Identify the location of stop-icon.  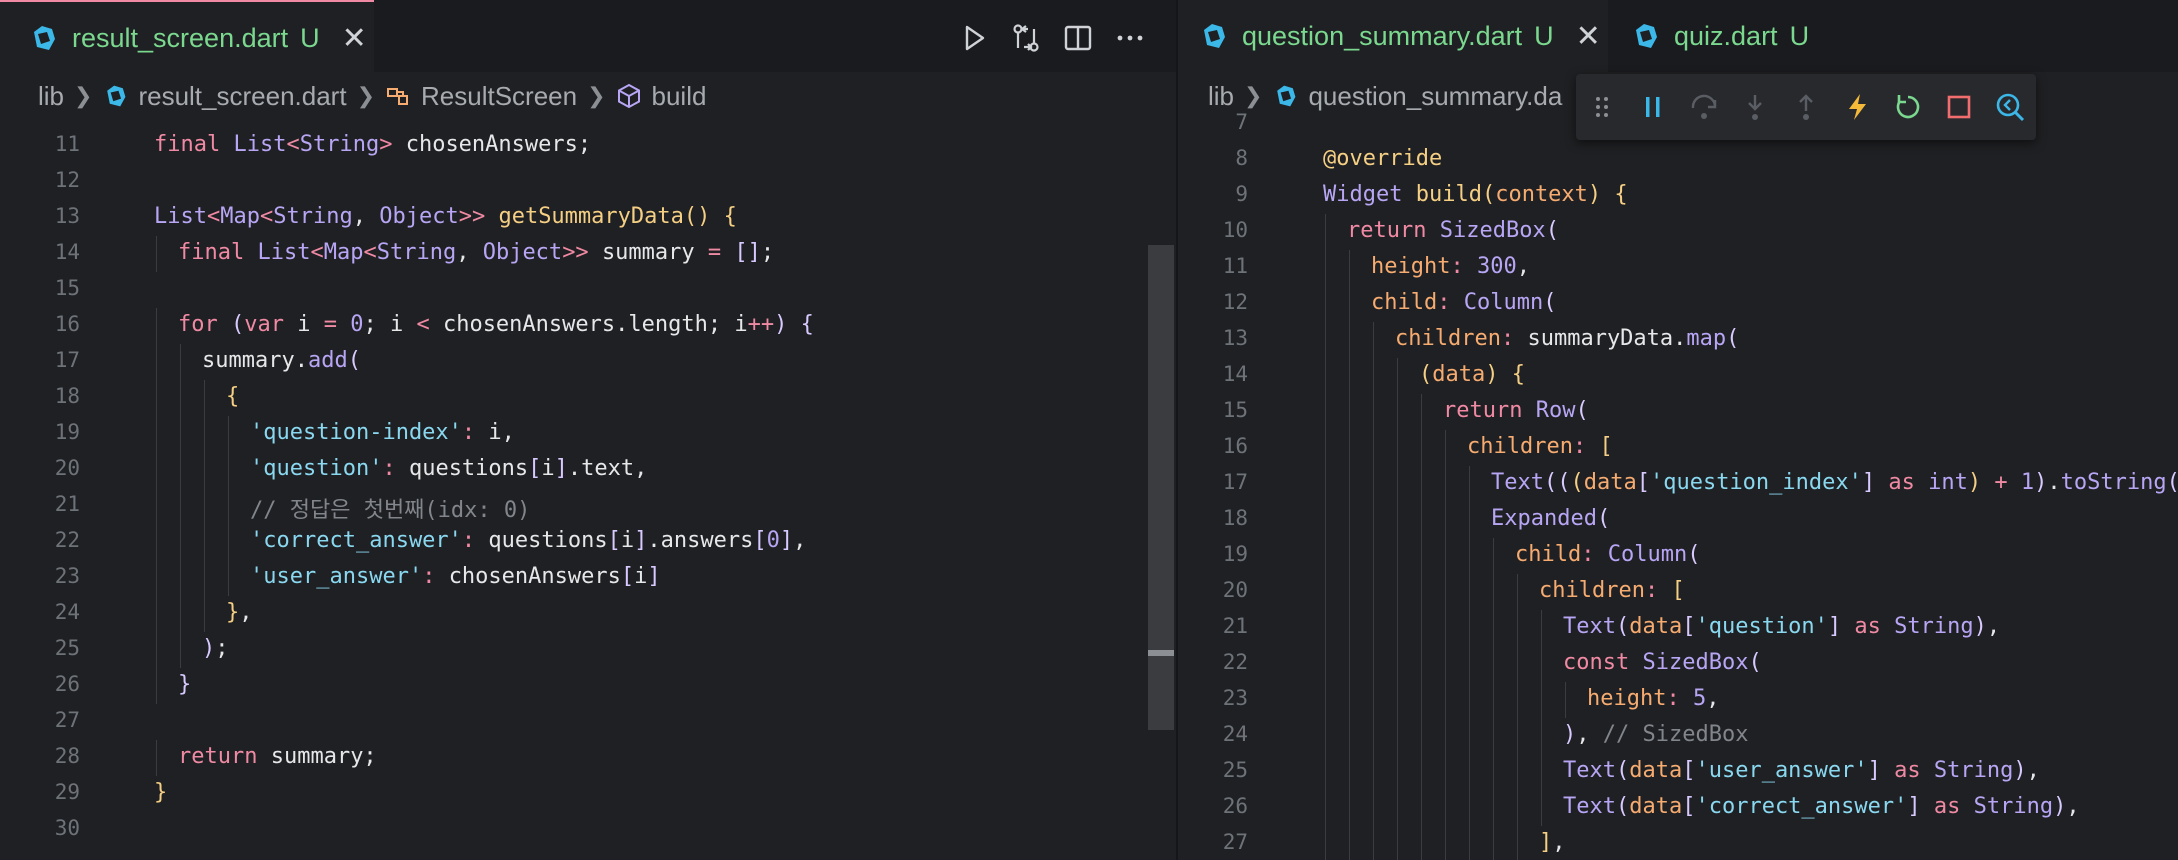
(1959, 107).